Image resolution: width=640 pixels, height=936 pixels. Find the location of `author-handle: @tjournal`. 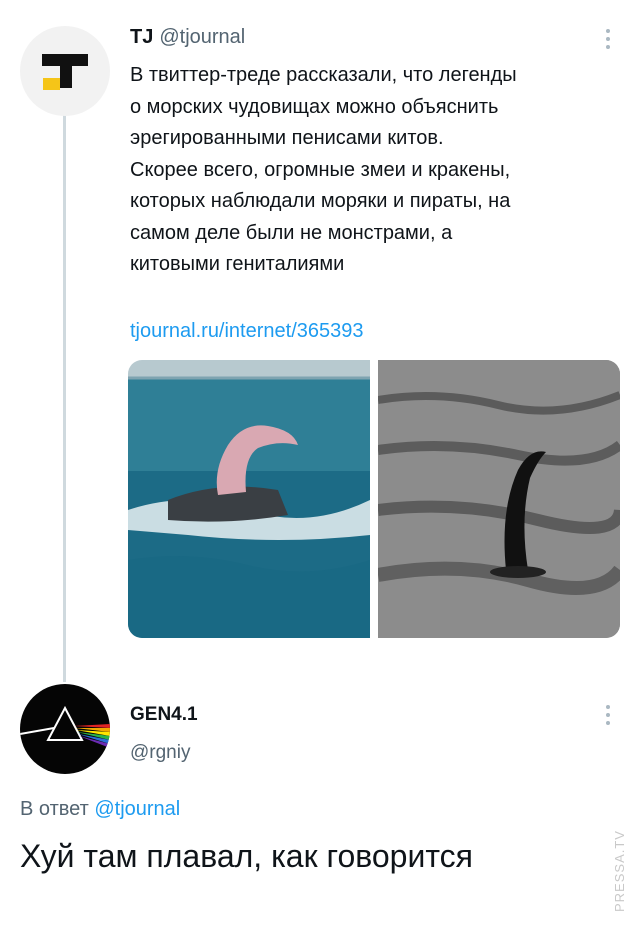

author-handle: @tjournal is located at coordinates (202, 37).